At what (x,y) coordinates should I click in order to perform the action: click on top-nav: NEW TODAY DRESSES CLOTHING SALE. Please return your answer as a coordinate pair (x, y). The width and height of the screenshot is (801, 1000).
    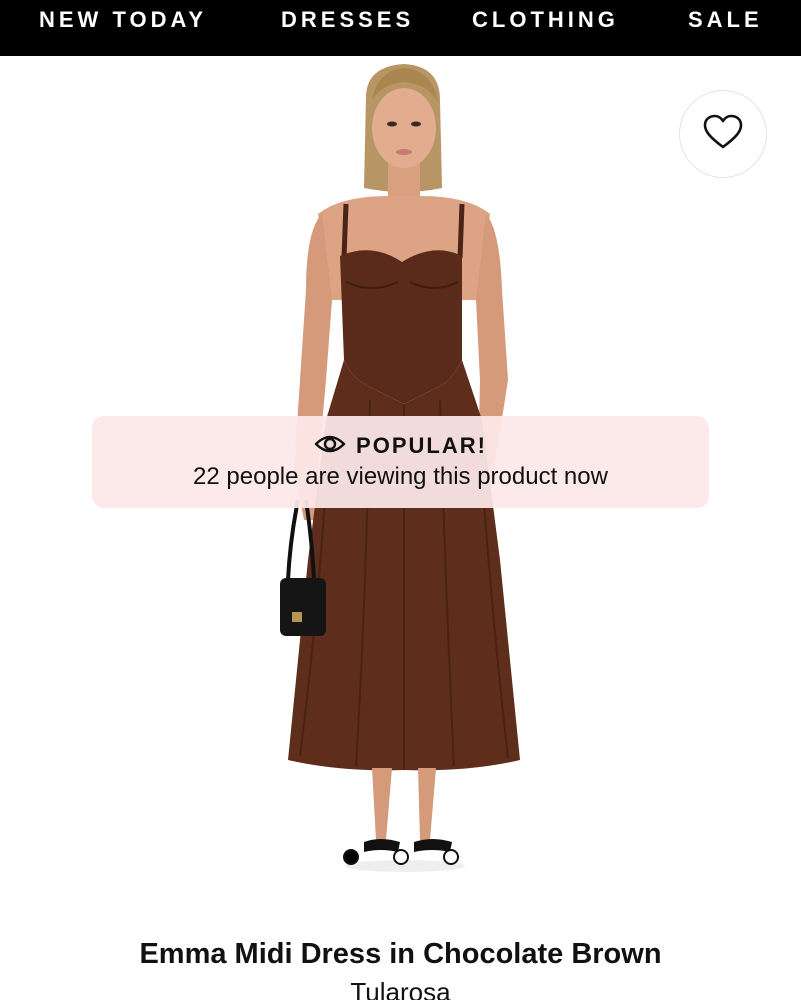
    Looking at the image, I should click on (400, 28).